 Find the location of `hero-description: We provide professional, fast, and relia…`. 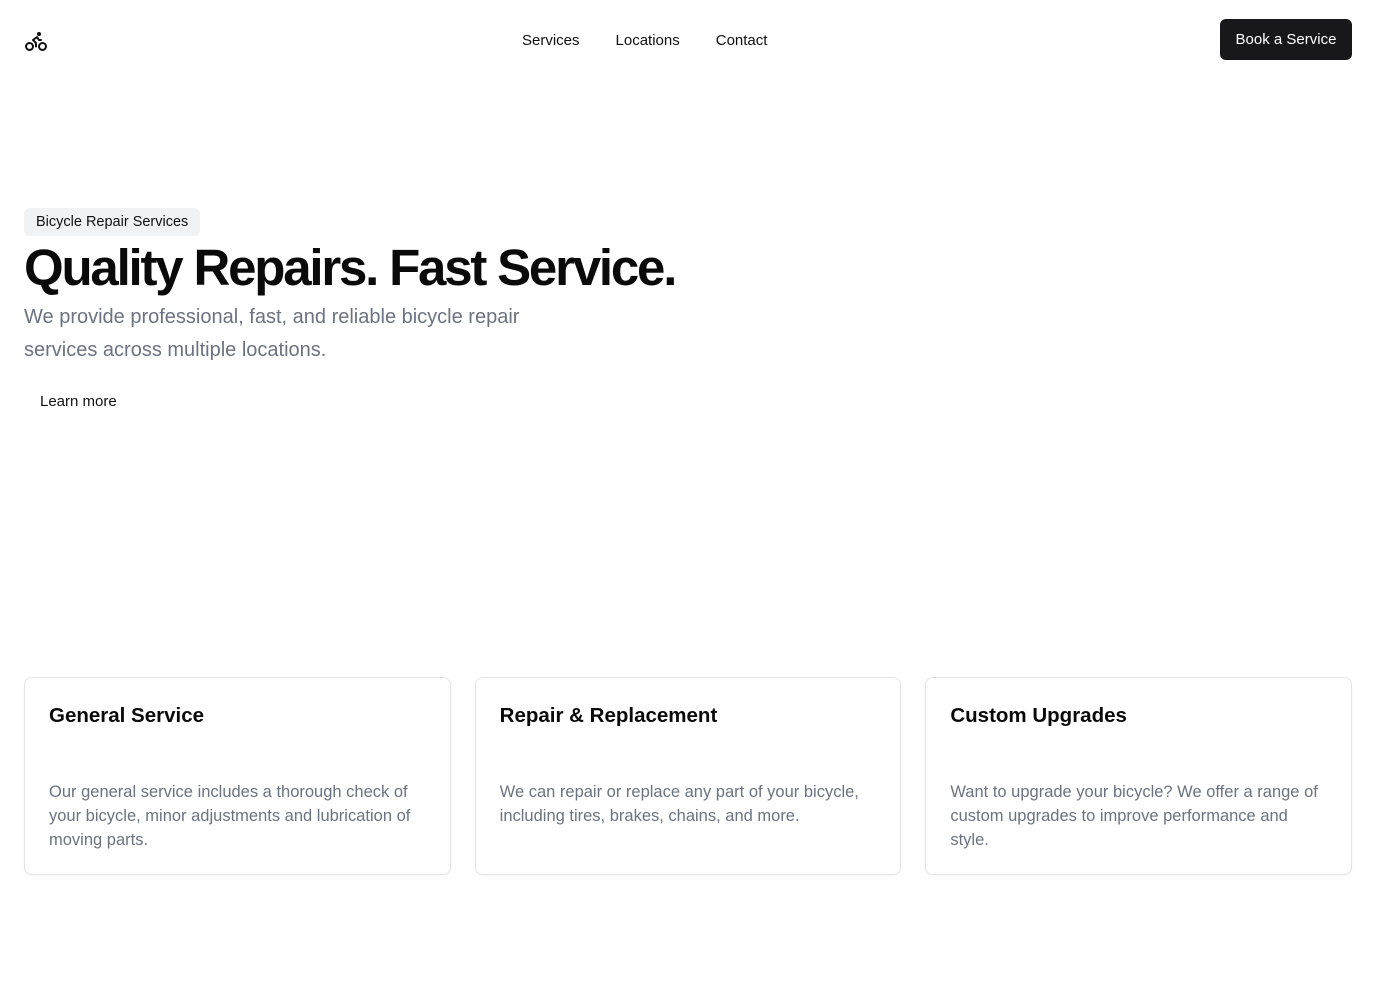

hero-description: We provide professional, fast, and relia… is located at coordinates (272, 333).